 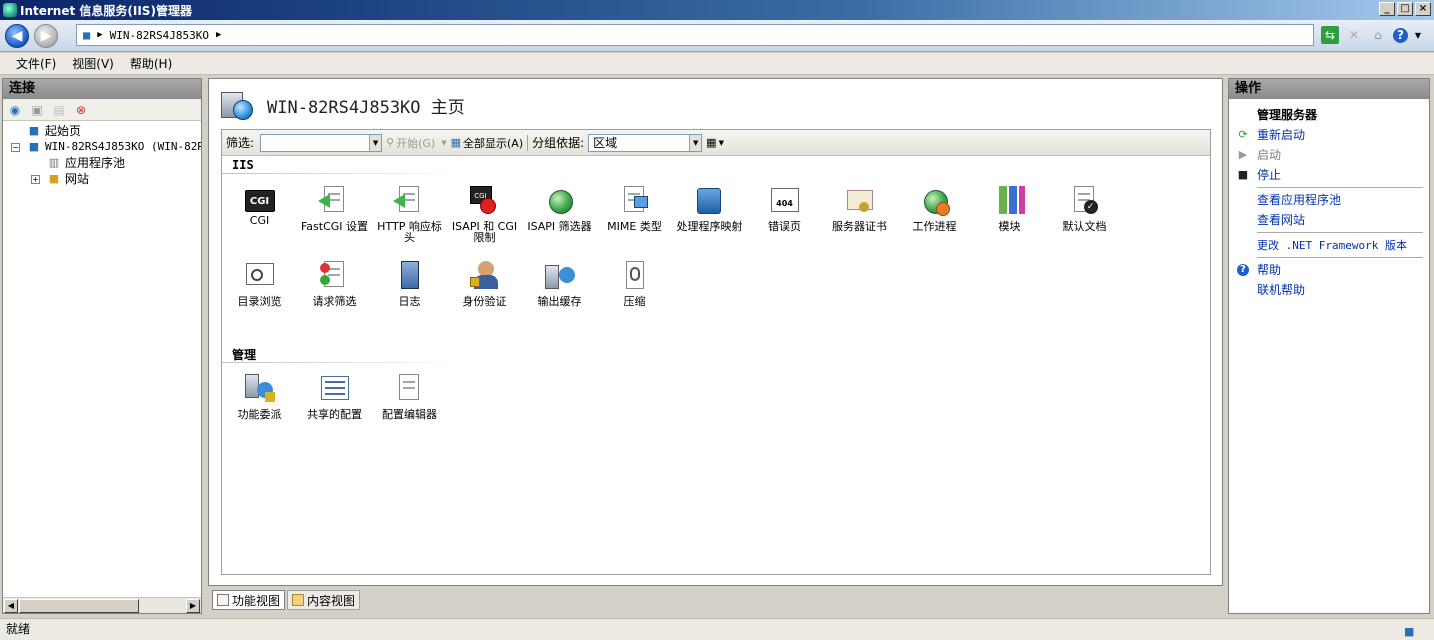 I want to click on toolbar-separator, so click(x=528, y=142).